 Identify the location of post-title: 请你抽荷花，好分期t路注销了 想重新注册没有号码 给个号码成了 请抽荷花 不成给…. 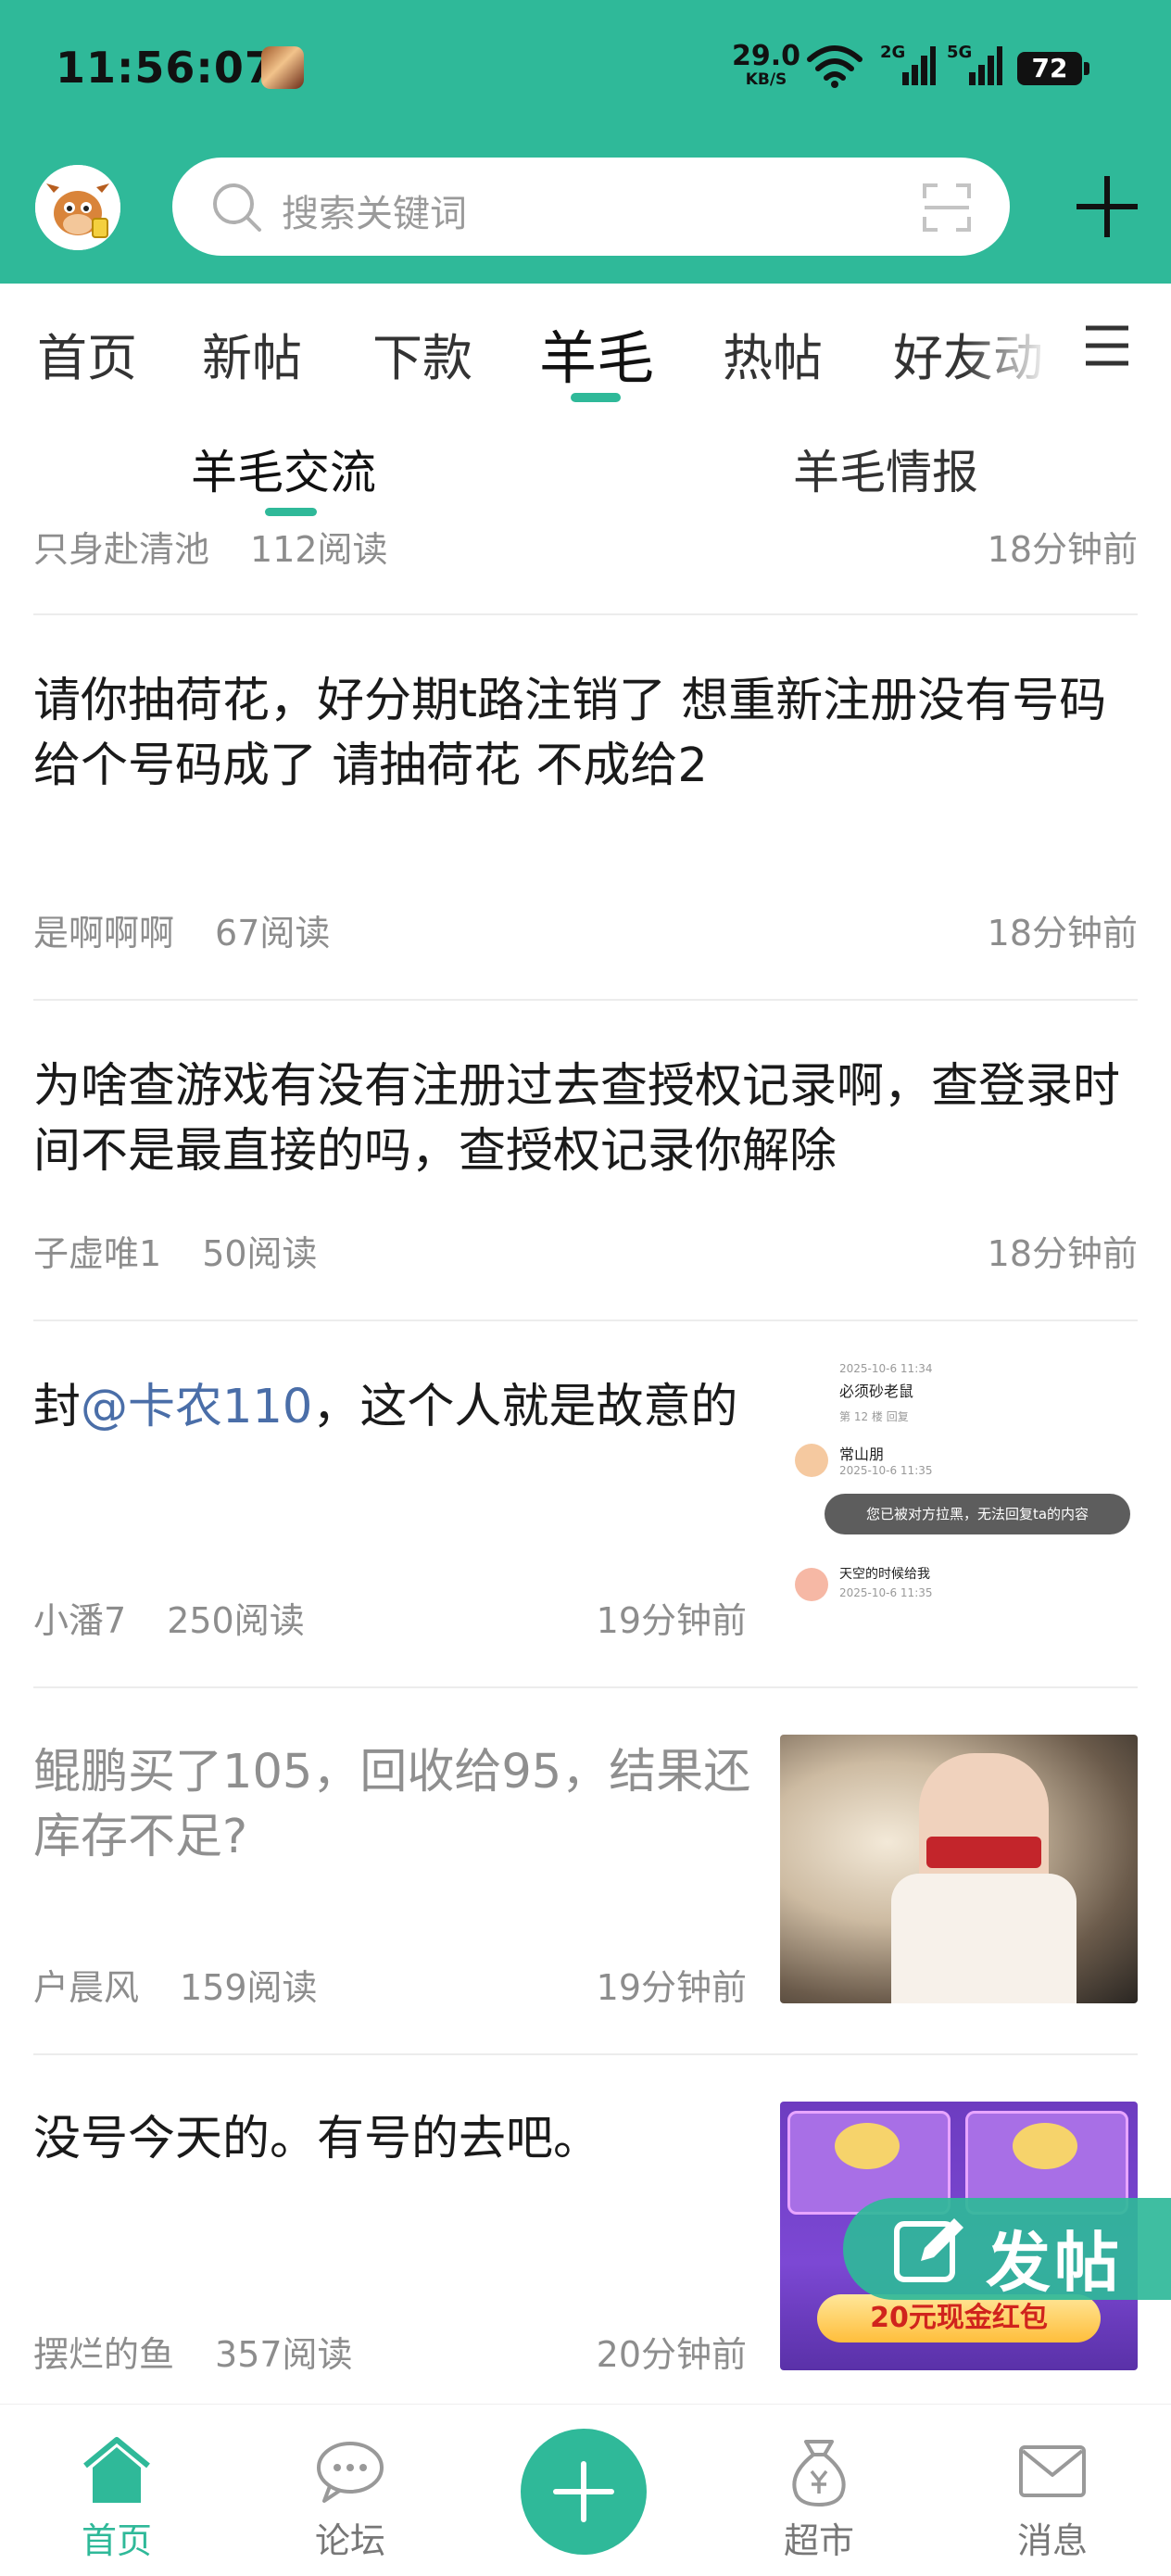
(585, 734).